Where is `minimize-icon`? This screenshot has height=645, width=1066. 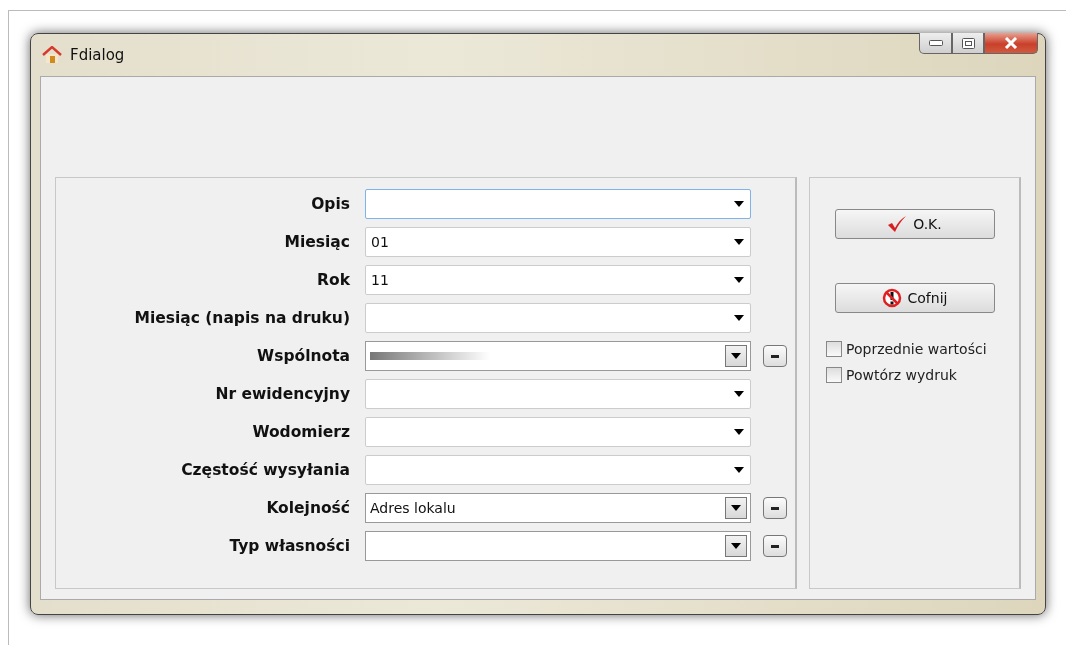
minimize-icon is located at coordinates (935, 43).